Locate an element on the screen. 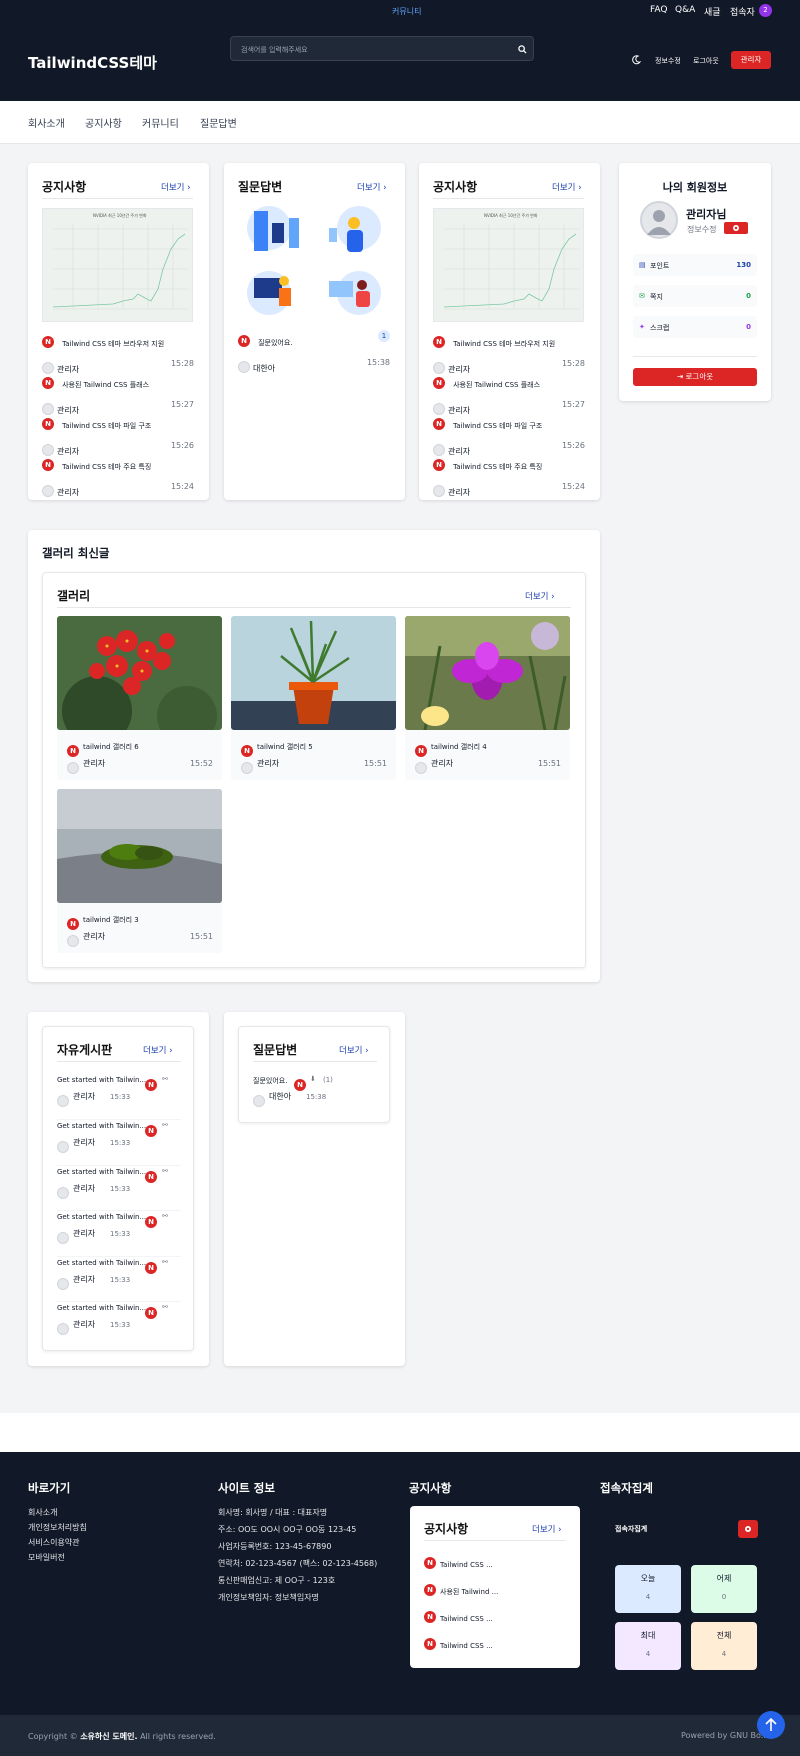  search-icon is located at coordinates (522, 49).